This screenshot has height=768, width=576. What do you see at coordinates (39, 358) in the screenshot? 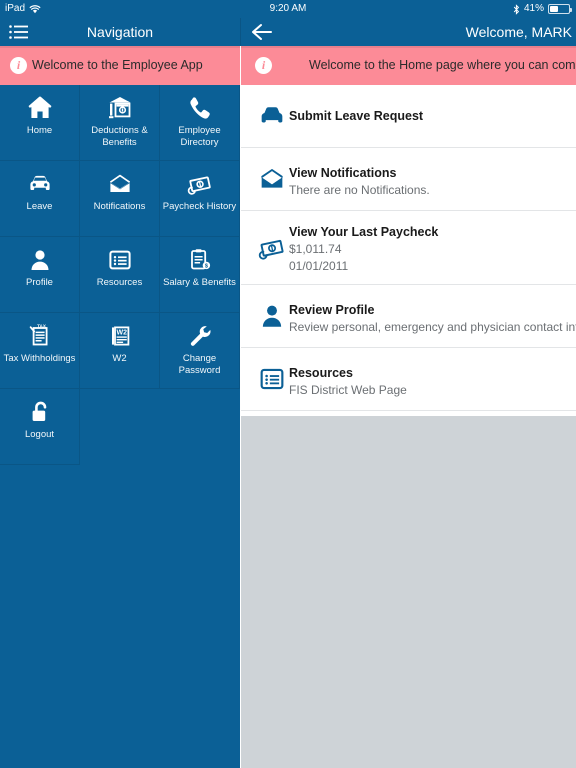
I see `nav-tile-label: Tax Withholdings` at bounding box center [39, 358].